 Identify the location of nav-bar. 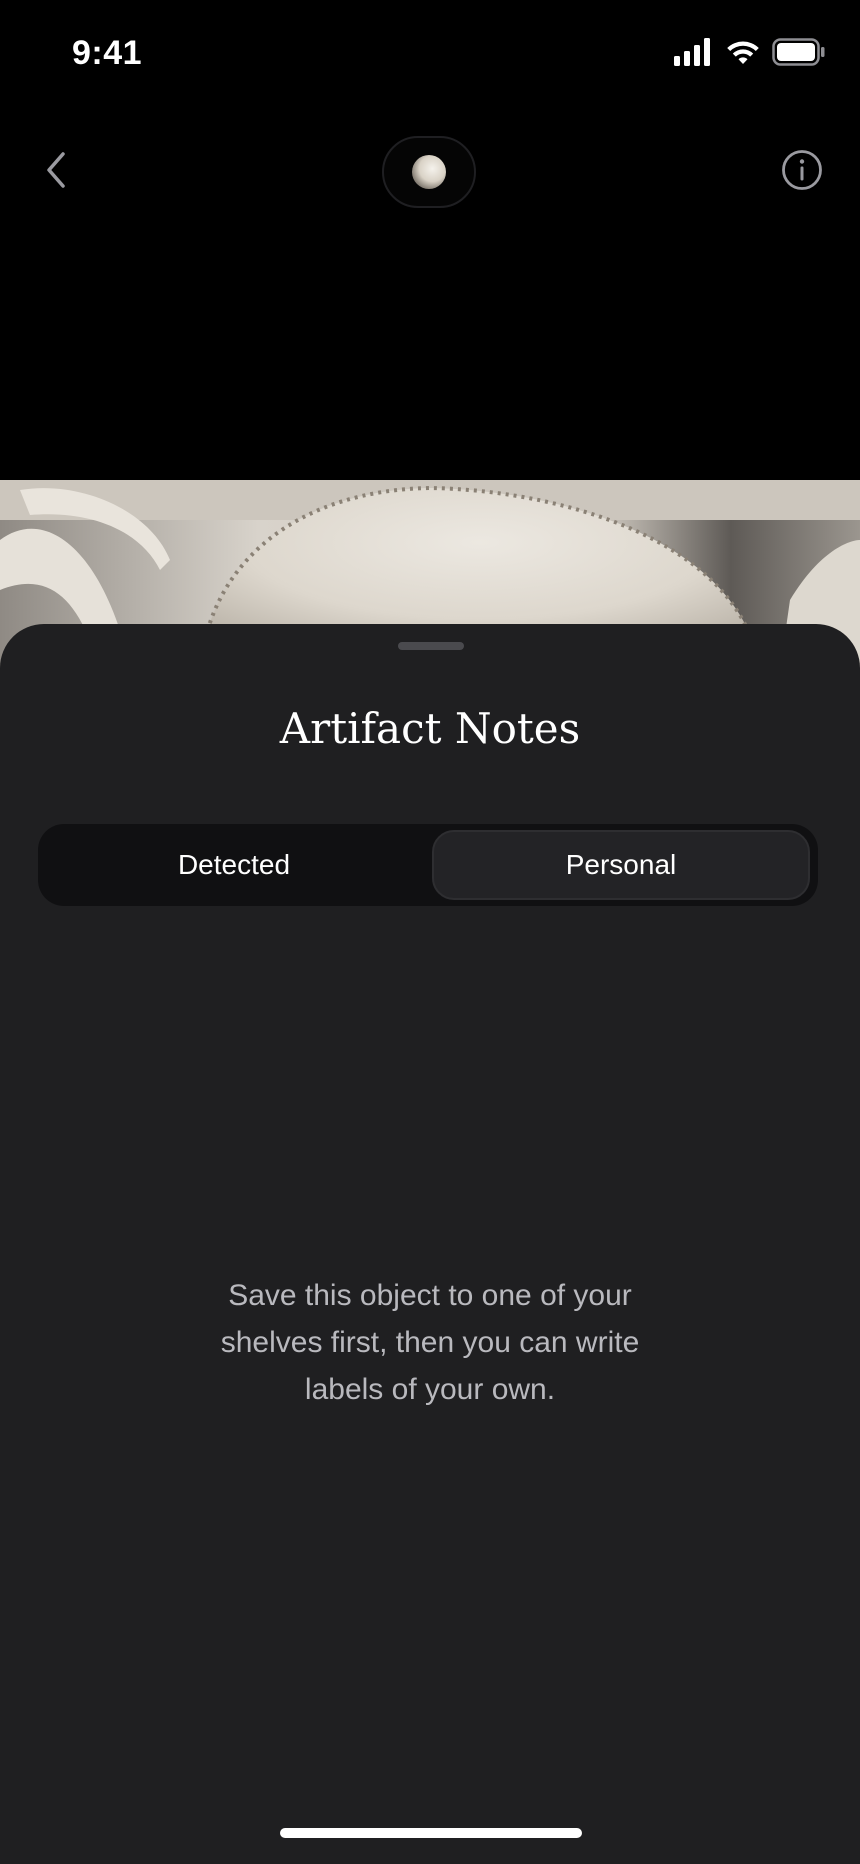
(430, 172).